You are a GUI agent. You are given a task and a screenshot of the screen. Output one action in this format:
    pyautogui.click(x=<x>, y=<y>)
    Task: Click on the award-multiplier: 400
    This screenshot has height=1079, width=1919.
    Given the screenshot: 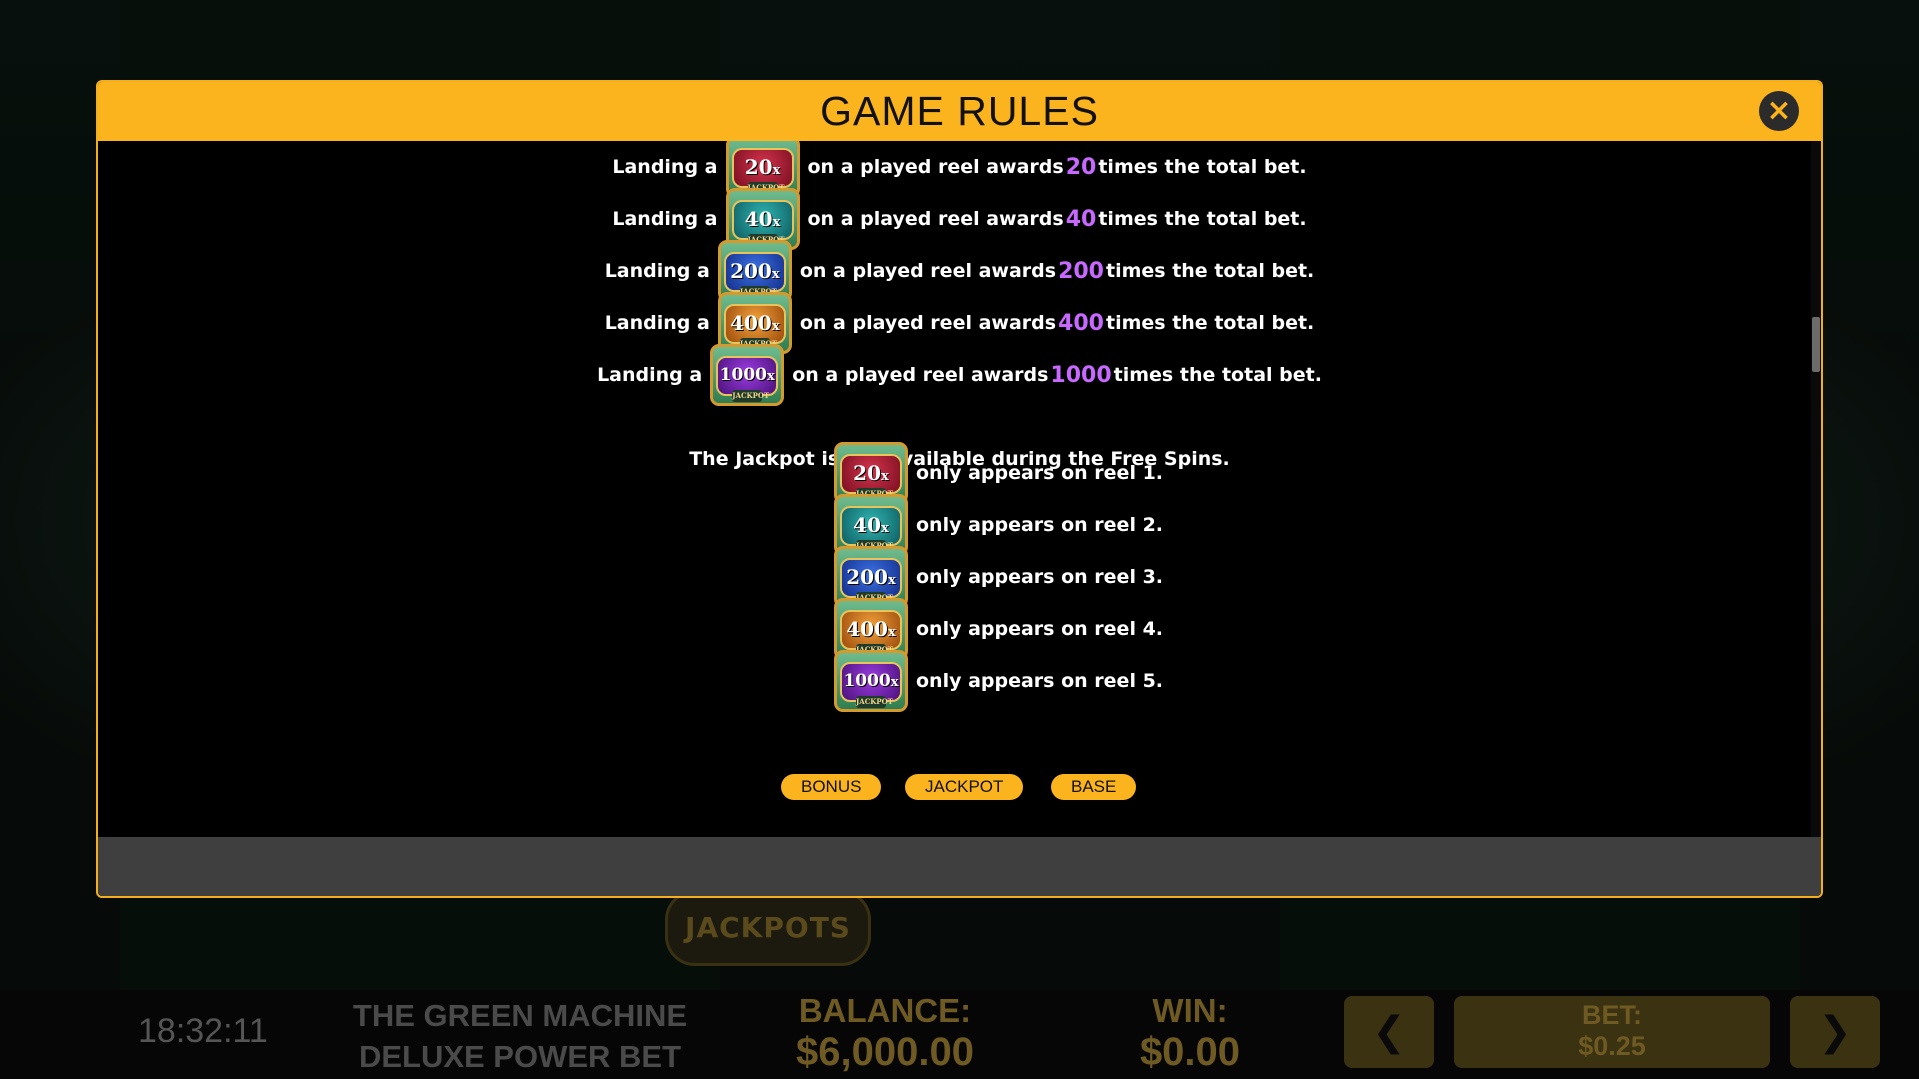 What is the action you would take?
    pyautogui.click(x=1081, y=323)
    